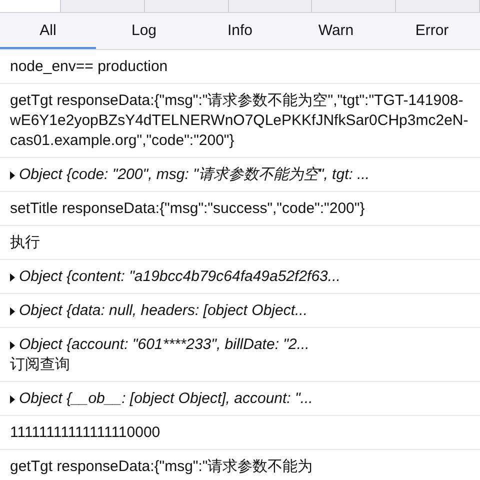 This screenshot has height=480, width=480. I want to click on log-message: 订阅查询, so click(40, 365).